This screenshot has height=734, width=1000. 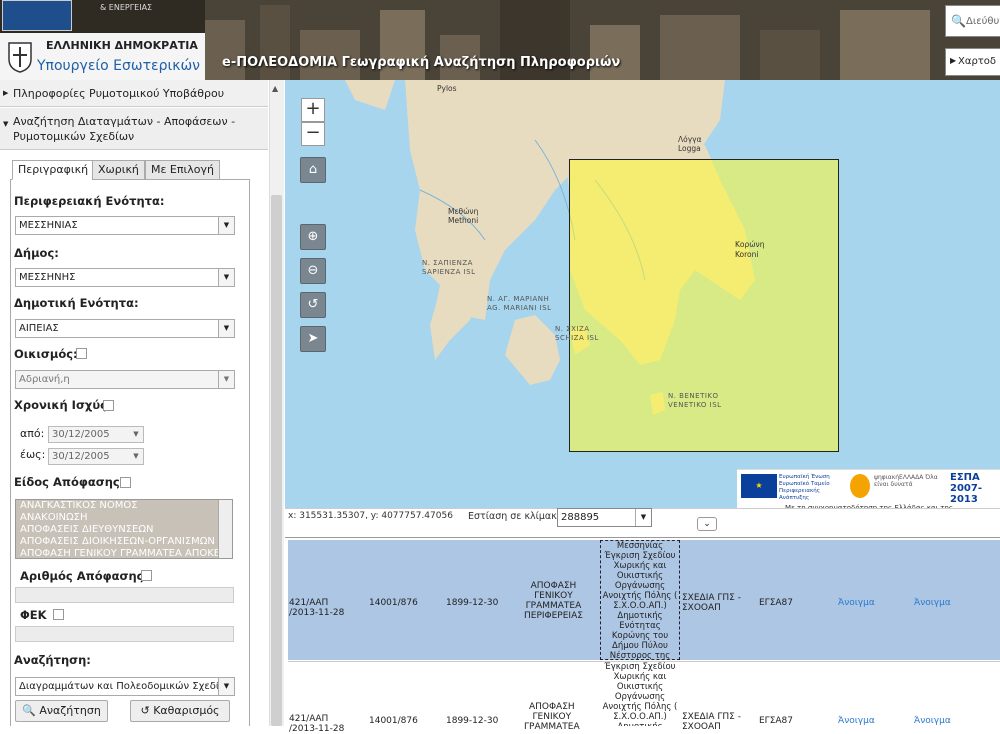 What do you see at coordinates (313, 271) in the screenshot?
I see `zoom-out-tool-button: ⊖` at bounding box center [313, 271].